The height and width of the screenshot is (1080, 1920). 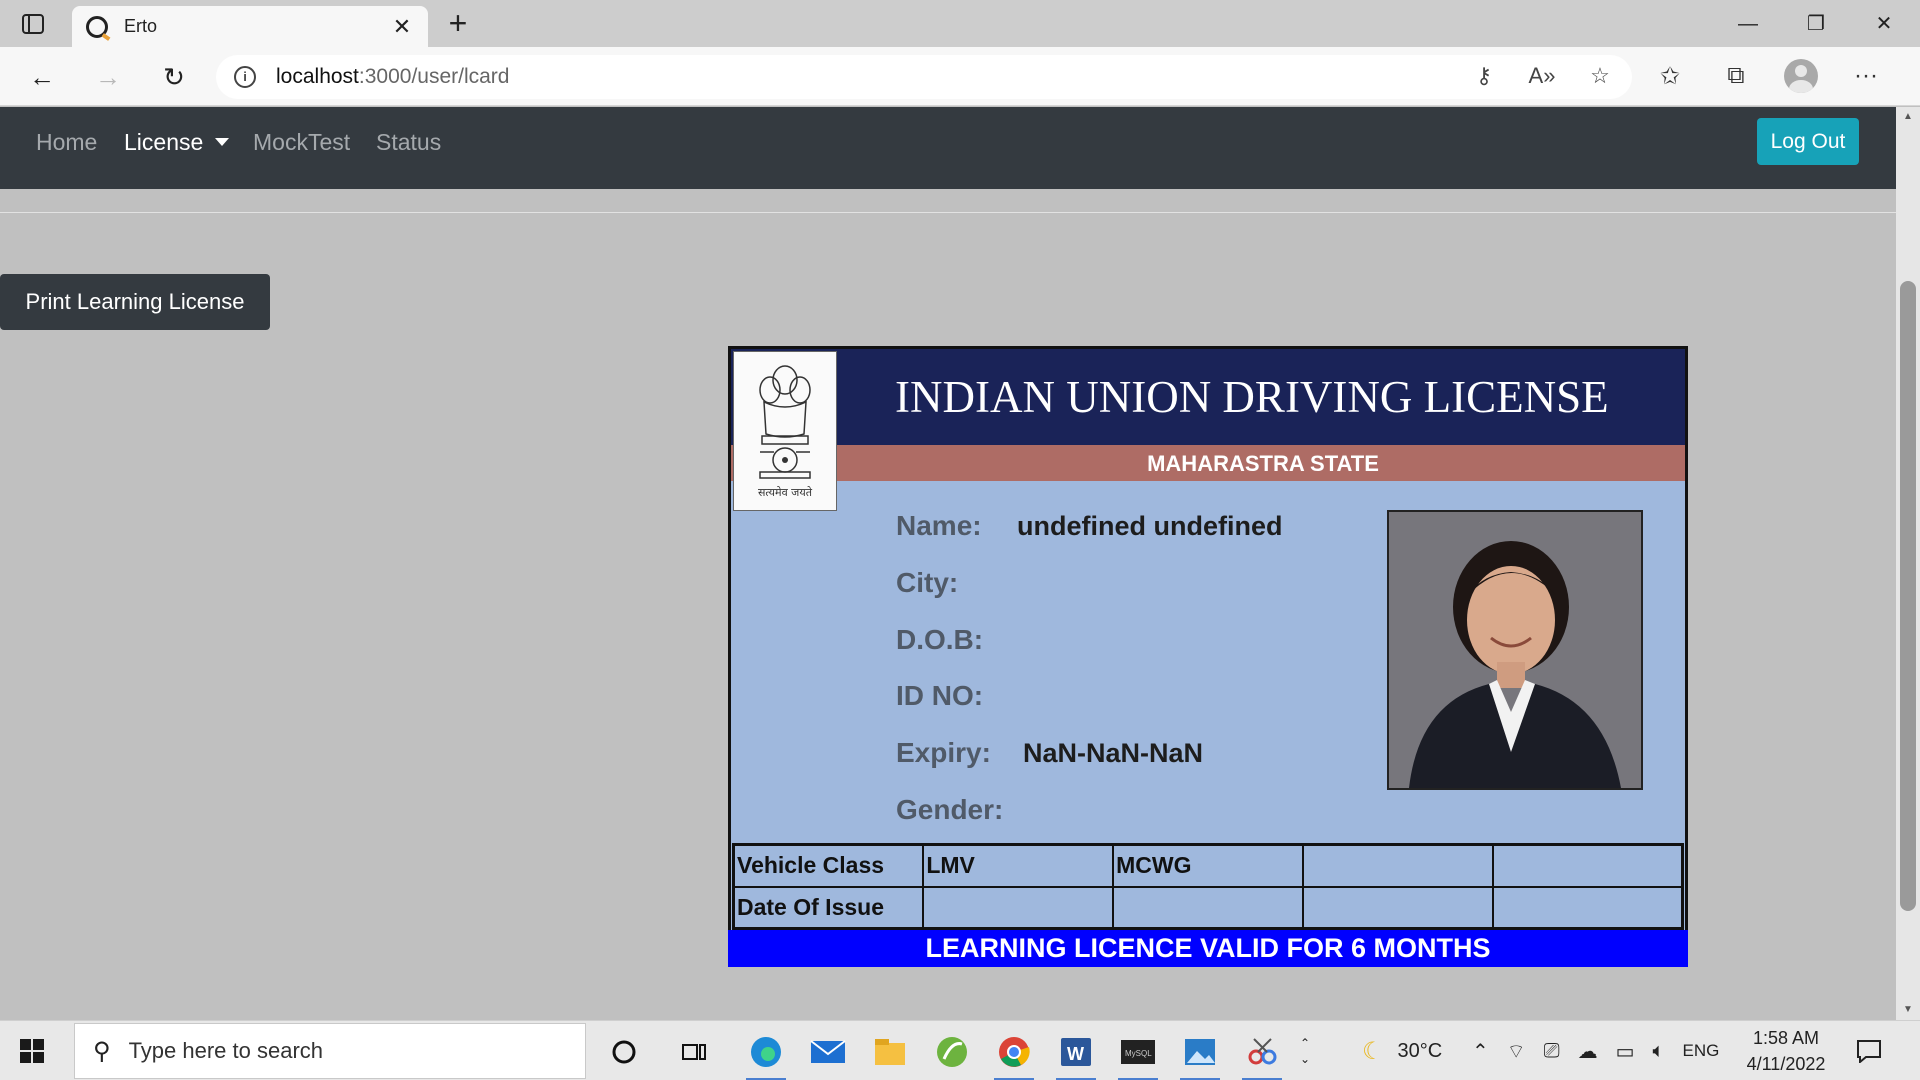 I want to click on name-value: undefined undefined, so click(x=1150, y=526).